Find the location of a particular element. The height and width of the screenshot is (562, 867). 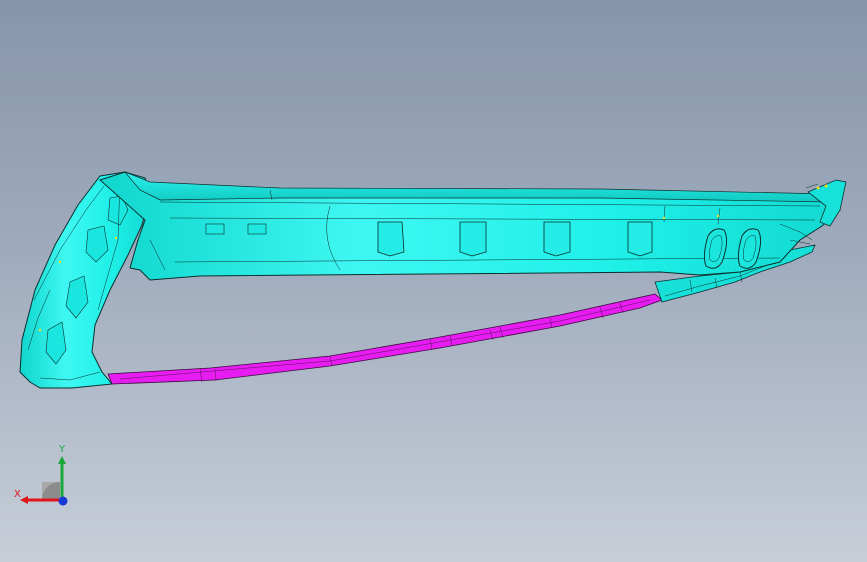

x-axis-label: X is located at coordinates (17, 494).